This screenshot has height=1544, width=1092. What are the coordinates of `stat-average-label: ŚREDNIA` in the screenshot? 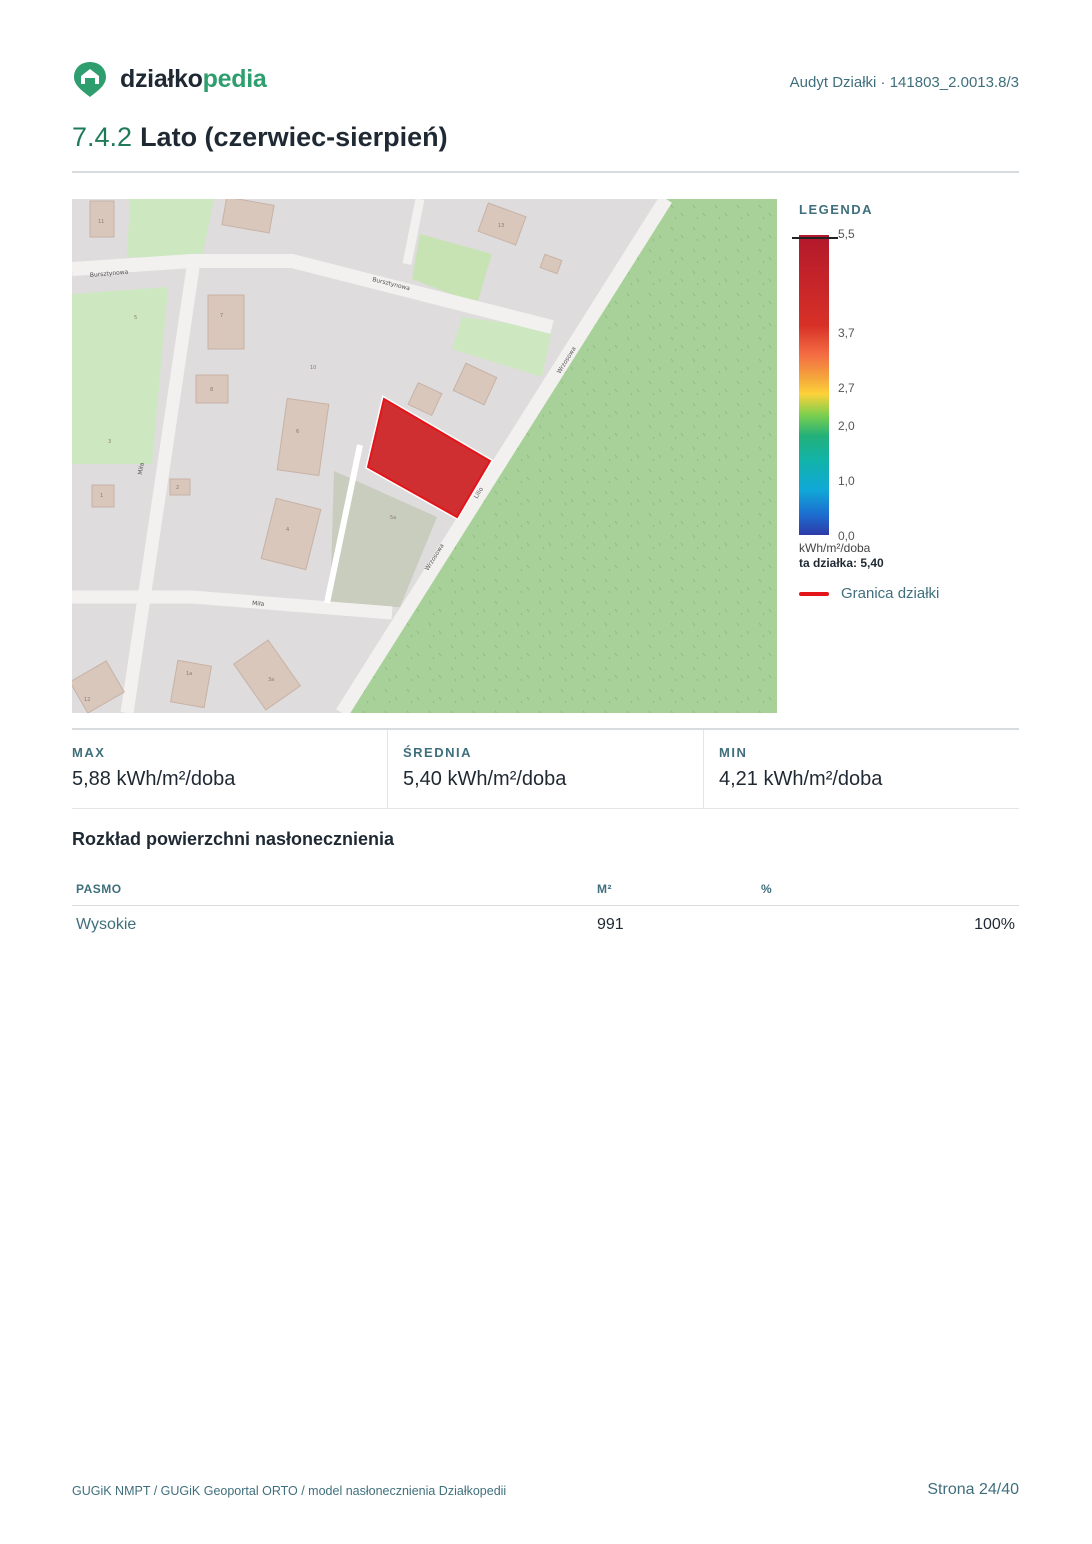 It's located at (438, 752).